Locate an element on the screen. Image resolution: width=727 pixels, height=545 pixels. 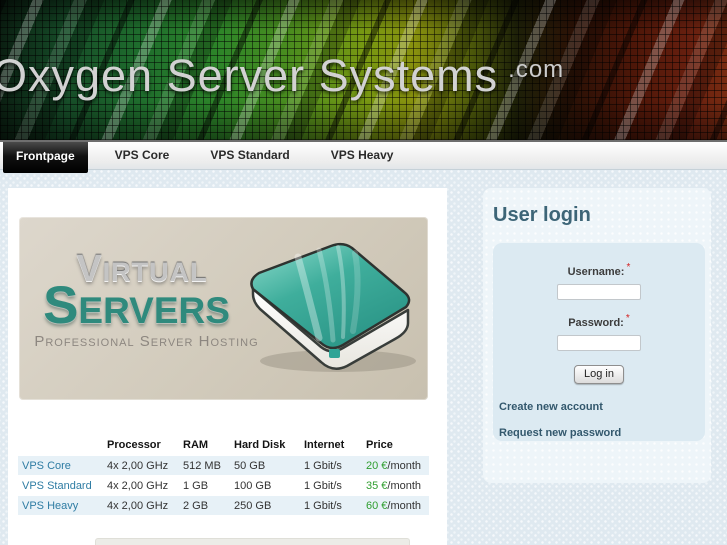
username-field-group: Username: * is located at coordinates (599, 281).